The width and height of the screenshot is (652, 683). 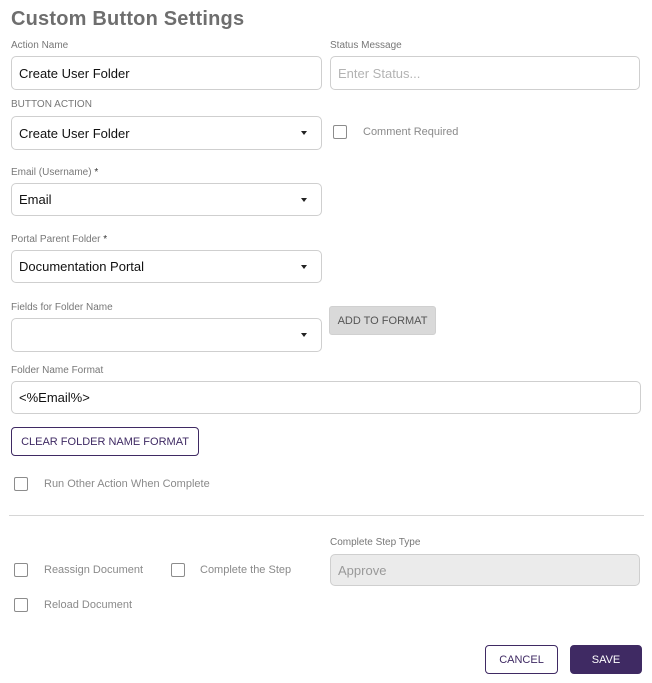 What do you see at coordinates (40, 45) in the screenshot?
I see `action-name-label: Action Name` at bounding box center [40, 45].